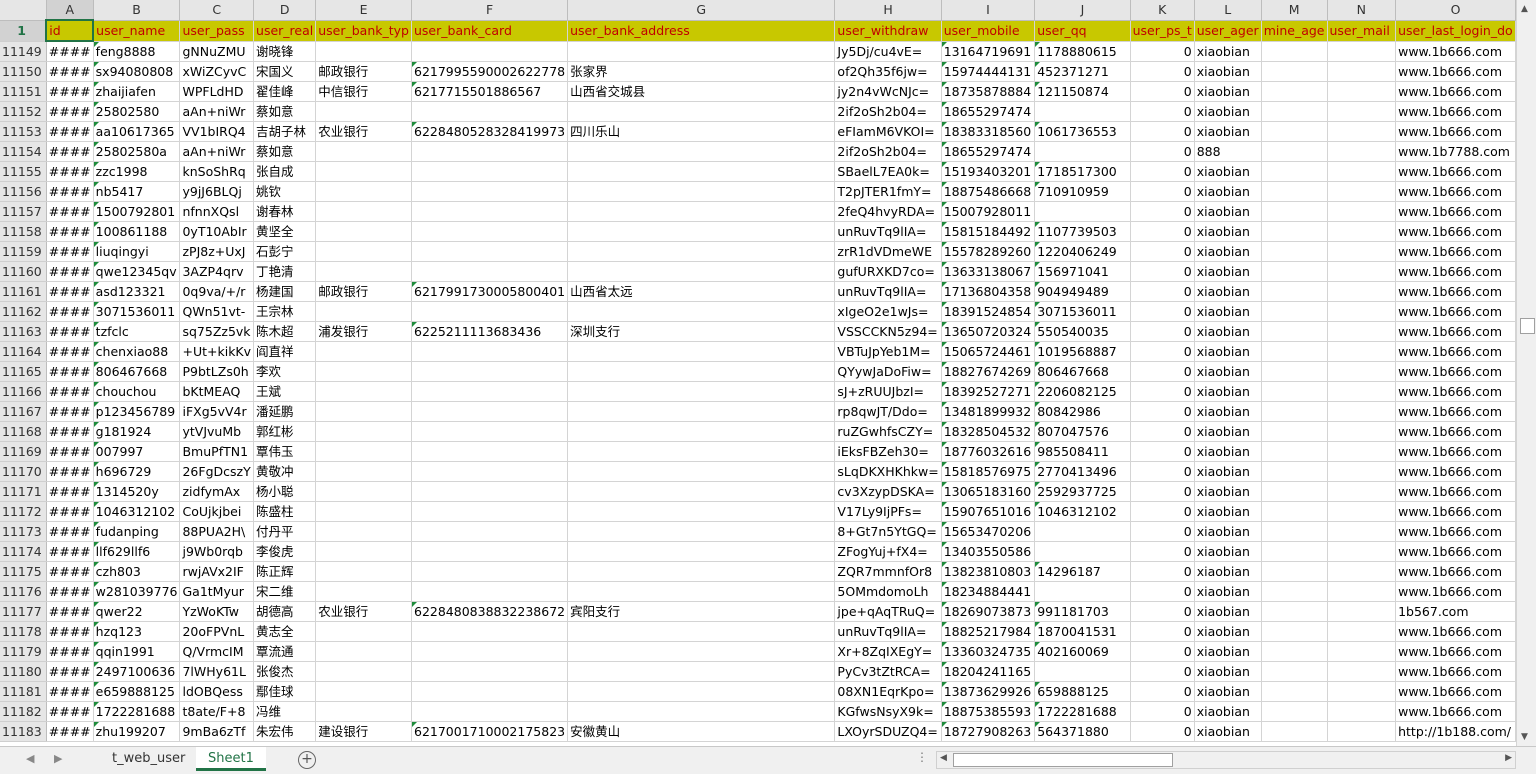 The image size is (1536, 774). What do you see at coordinates (285, 411) in the screenshot?
I see `cell-user-real: 潘延鹏` at bounding box center [285, 411].